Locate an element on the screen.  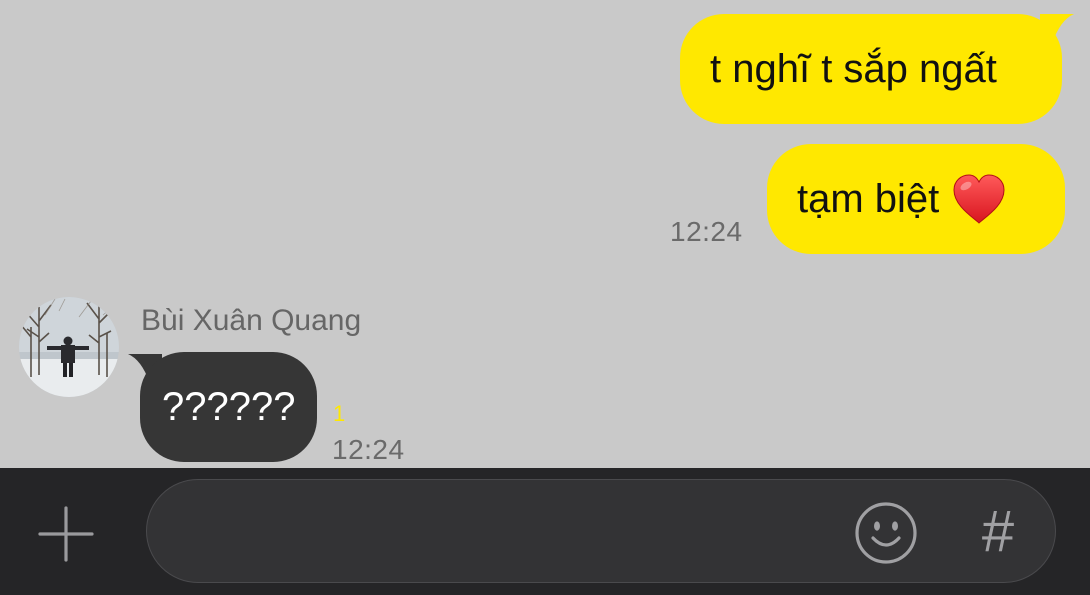
message-text: ?????? is located at coordinates (229, 407).